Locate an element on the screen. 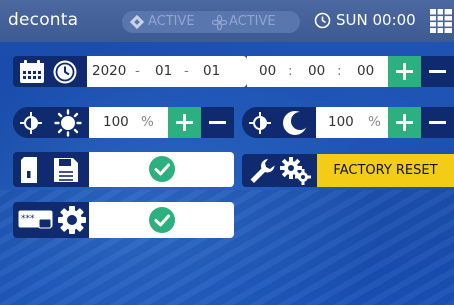 This screenshot has width=454, height=305. password-card-icon: *** is located at coordinates (35, 219).